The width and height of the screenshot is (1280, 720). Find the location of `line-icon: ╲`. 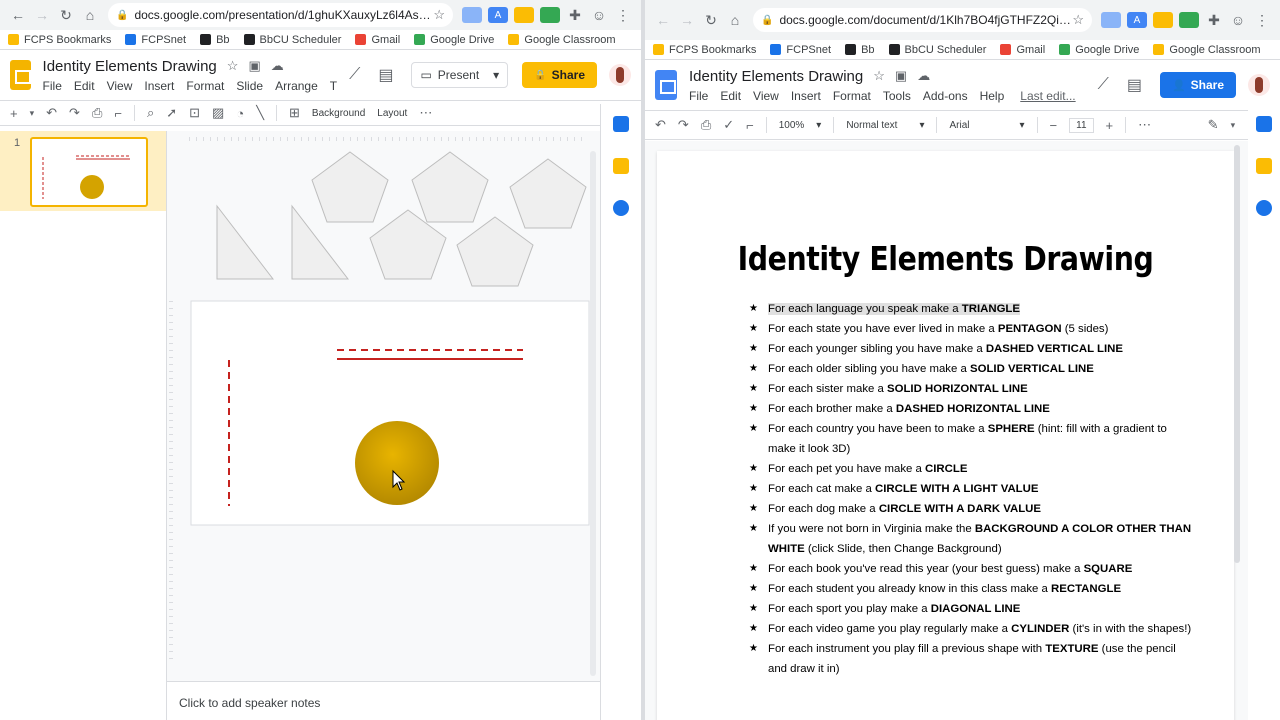

line-icon: ╲ is located at coordinates (260, 113).